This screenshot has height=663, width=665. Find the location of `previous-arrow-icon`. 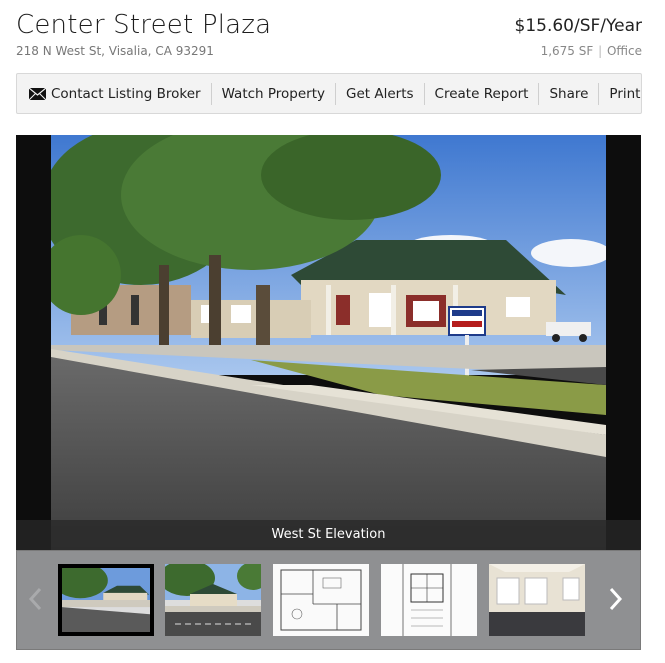

previous-arrow-icon is located at coordinates (36, 599).